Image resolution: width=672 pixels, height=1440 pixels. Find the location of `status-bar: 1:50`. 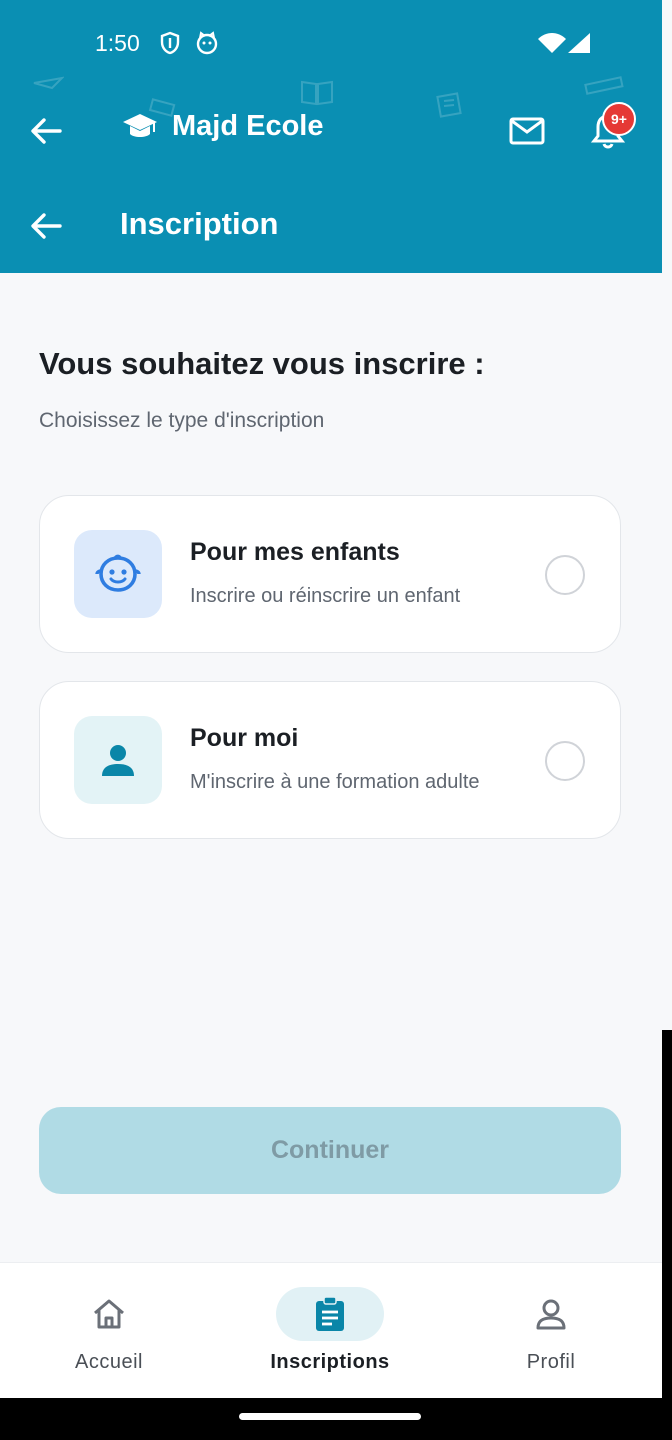

status-bar: 1:50 is located at coordinates (331, 44).